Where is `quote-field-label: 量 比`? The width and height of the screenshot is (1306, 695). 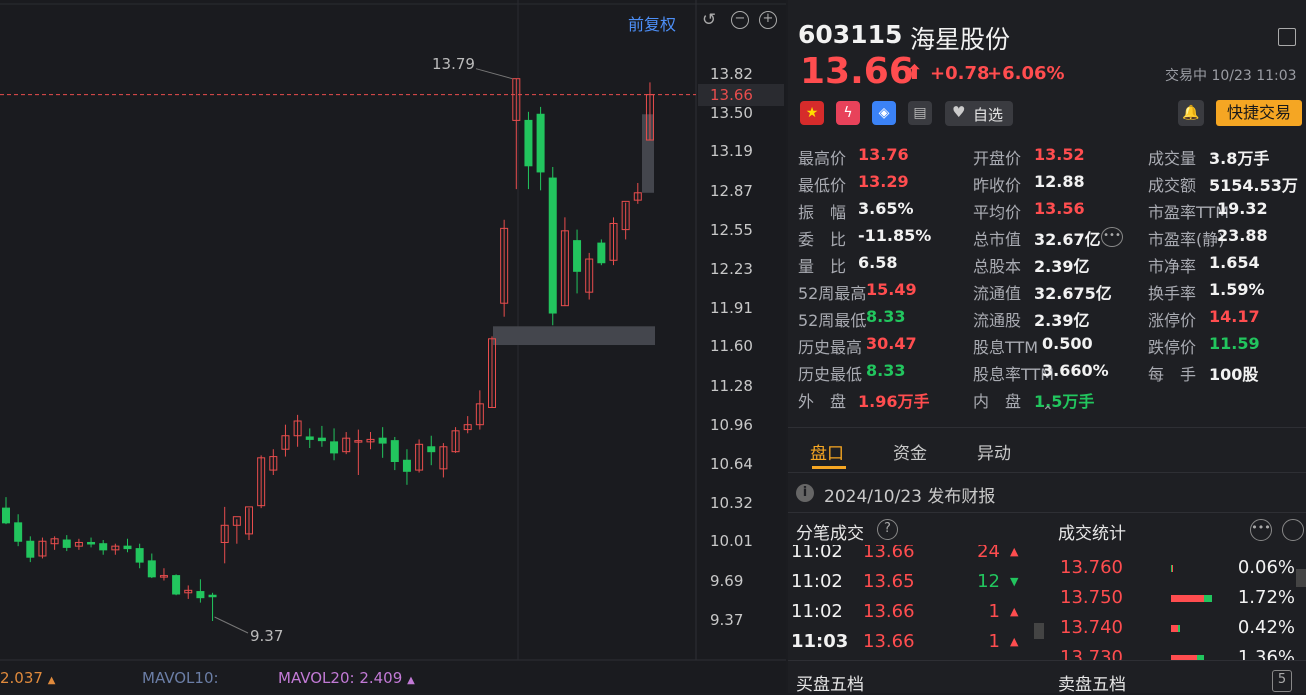
quote-field-label: 量 比 is located at coordinates (822, 266).